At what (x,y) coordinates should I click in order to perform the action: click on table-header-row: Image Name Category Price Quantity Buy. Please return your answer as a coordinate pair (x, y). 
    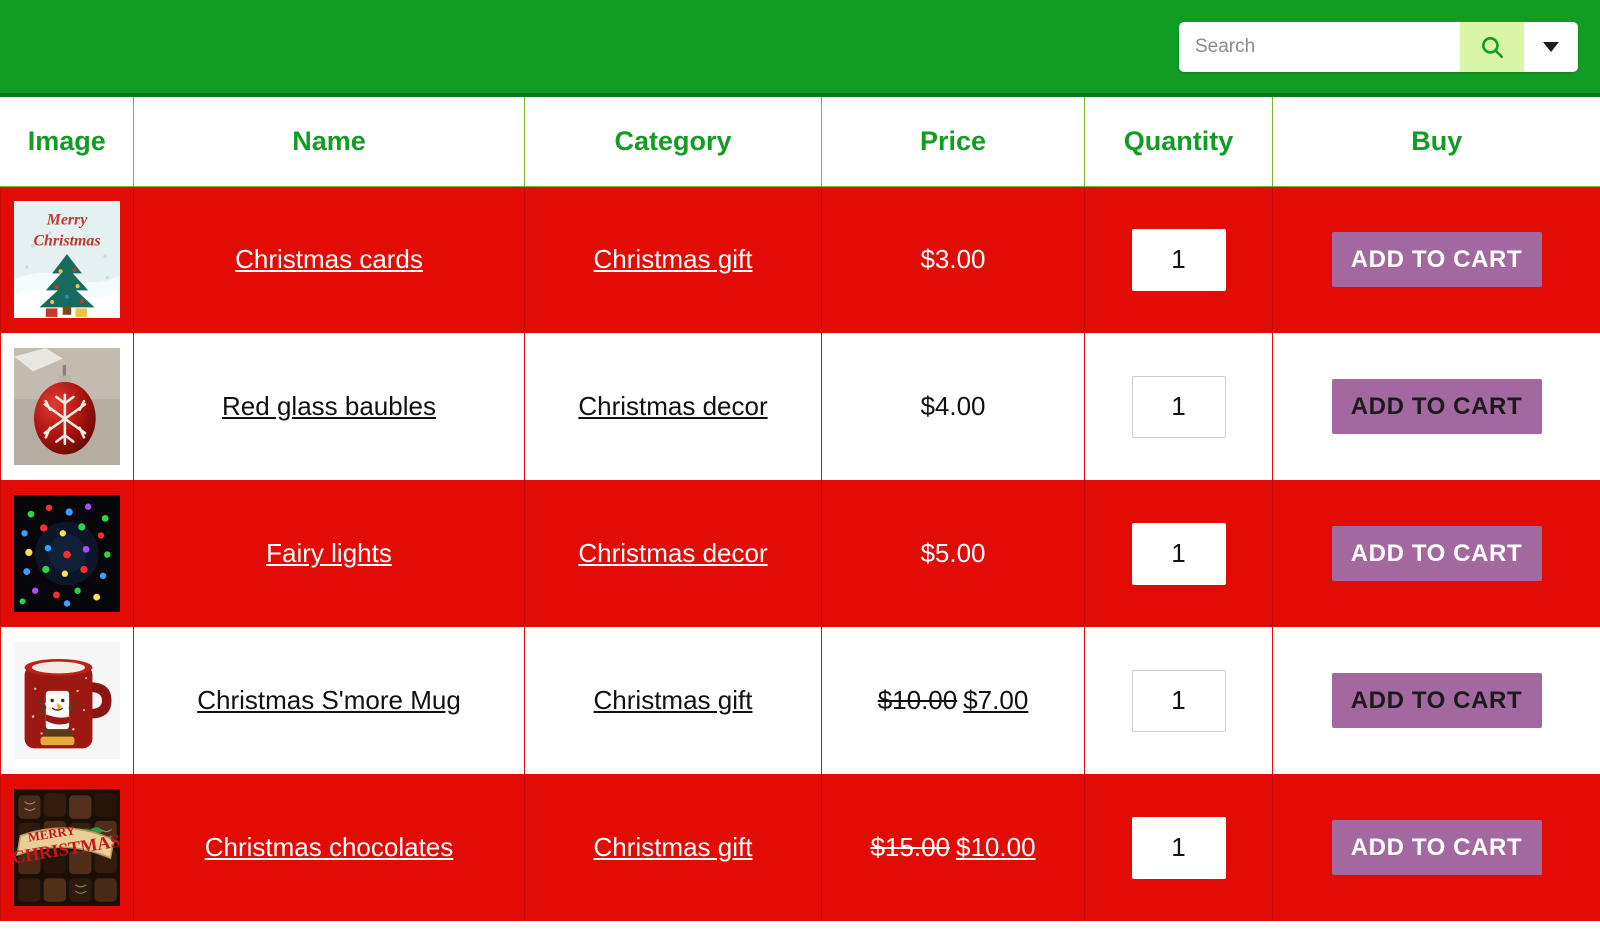
    Looking at the image, I should click on (800, 142).